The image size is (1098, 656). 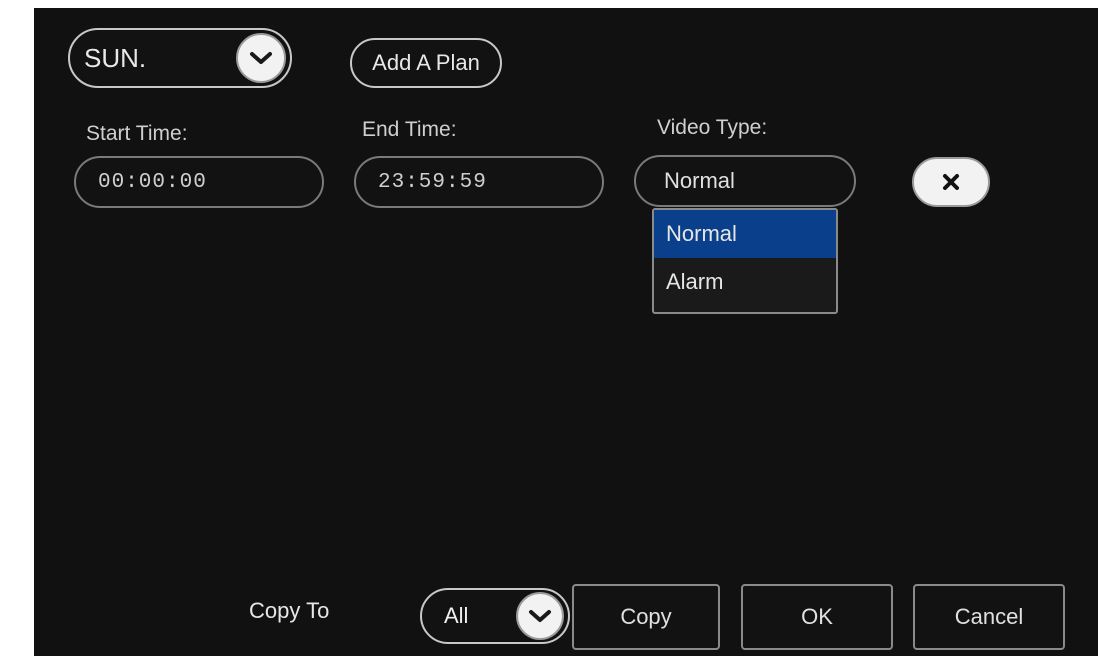 I want to click on add-plan-button: Add A Plan, so click(x=426, y=63).